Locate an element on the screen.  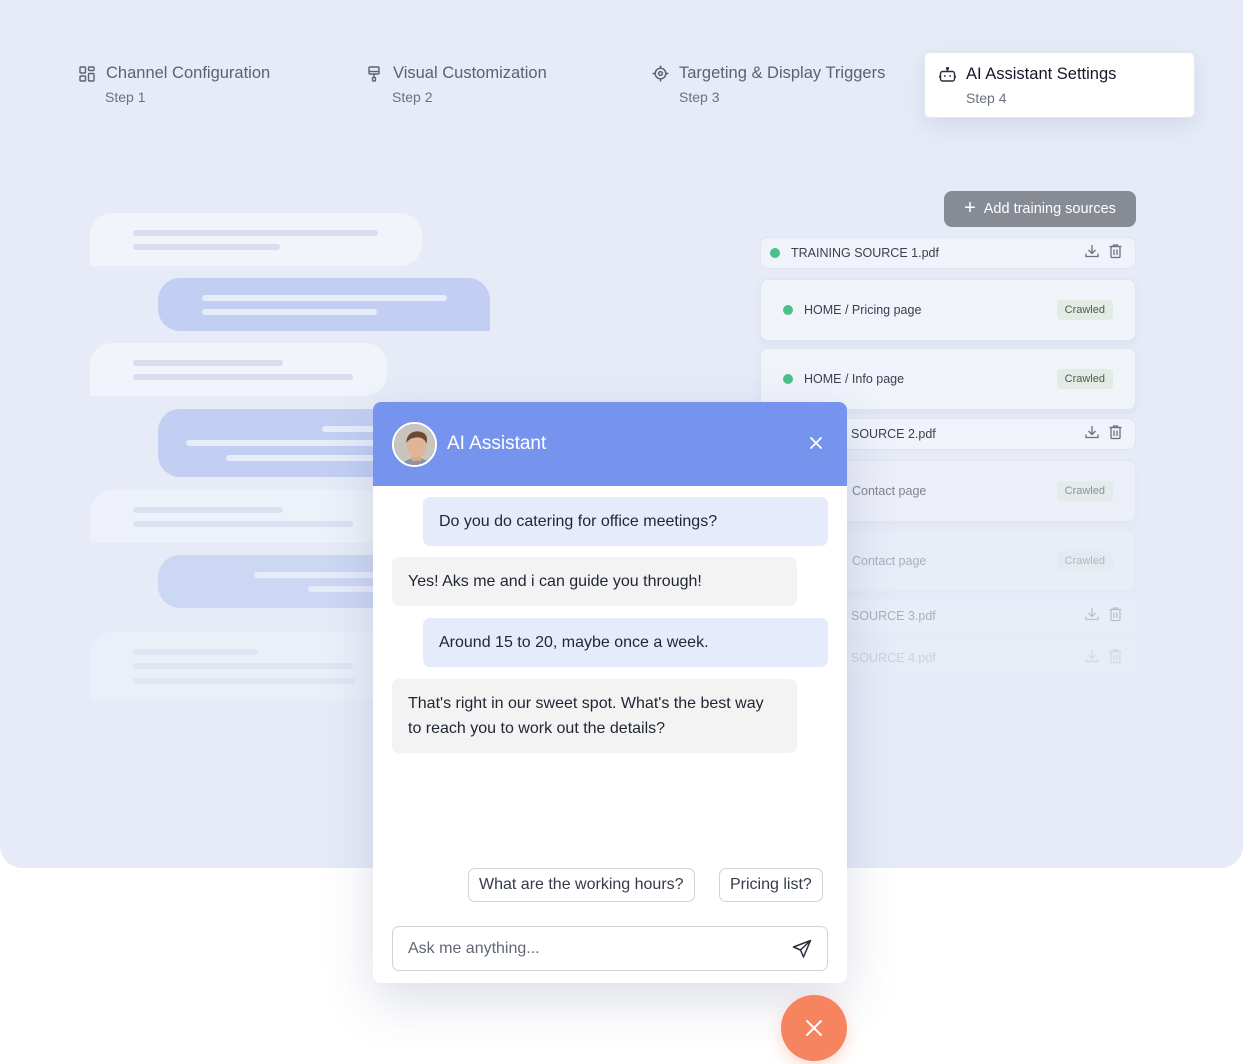
training-source-name: SOURCE 2.pdf is located at coordinates (893, 434).